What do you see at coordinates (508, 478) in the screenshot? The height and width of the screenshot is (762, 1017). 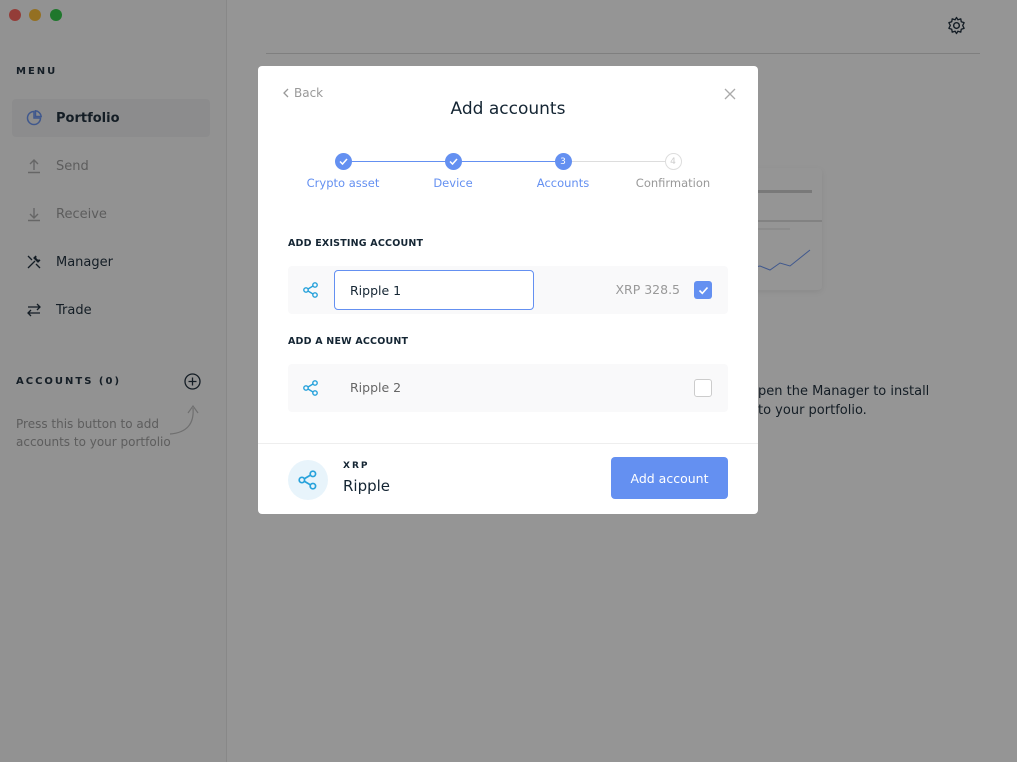 I see `modal-footer: XRP Ripple Add account` at bounding box center [508, 478].